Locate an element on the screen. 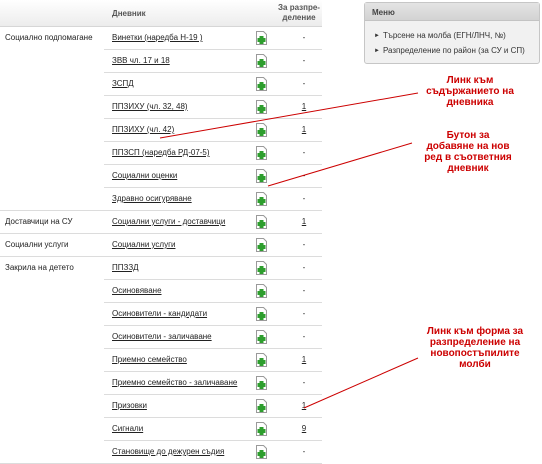  annotation-text: новопостъпилите is located at coordinates (475, 353).